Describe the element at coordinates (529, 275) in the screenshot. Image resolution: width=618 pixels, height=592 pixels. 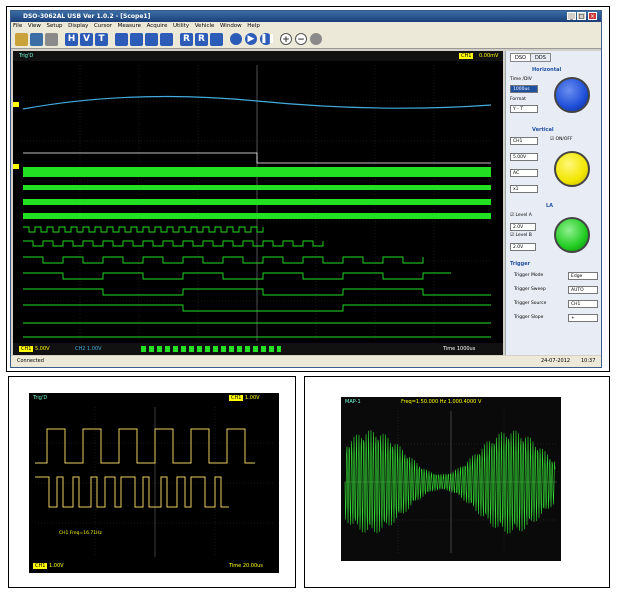
I see `trigger-mode-label: Trigger Mode` at that location.